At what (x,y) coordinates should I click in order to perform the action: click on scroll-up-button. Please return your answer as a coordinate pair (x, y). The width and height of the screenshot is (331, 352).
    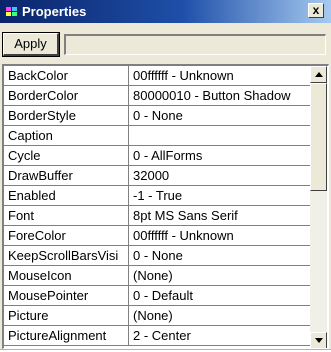
    Looking at the image, I should click on (318, 74).